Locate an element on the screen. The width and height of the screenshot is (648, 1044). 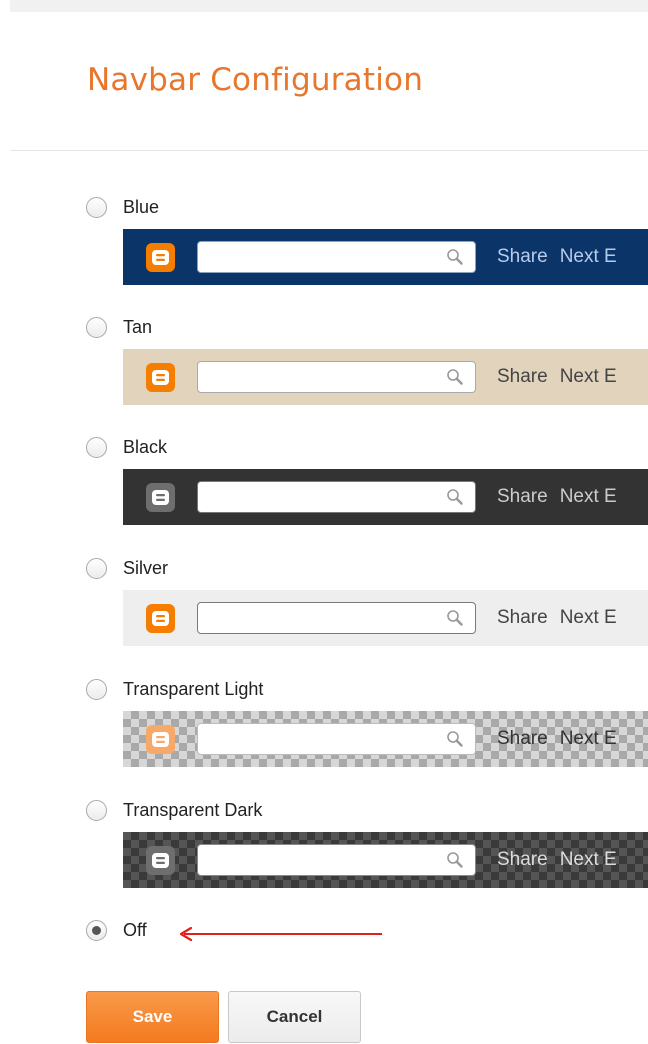
preview-black: Share Next E is located at coordinates (385, 497).